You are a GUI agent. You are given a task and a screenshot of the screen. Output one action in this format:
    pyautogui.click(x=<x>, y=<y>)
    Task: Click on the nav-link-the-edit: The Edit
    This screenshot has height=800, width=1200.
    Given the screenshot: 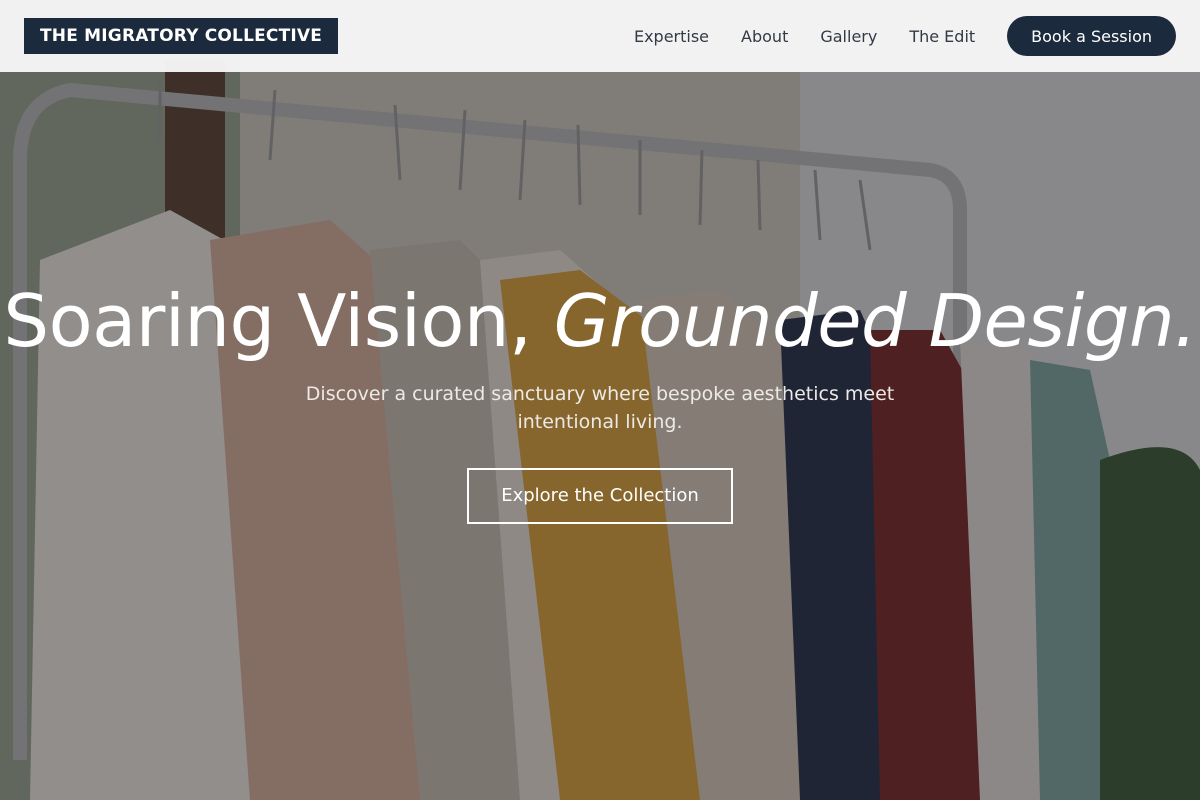 What is the action you would take?
    pyautogui.click(x=942, y=36)
    